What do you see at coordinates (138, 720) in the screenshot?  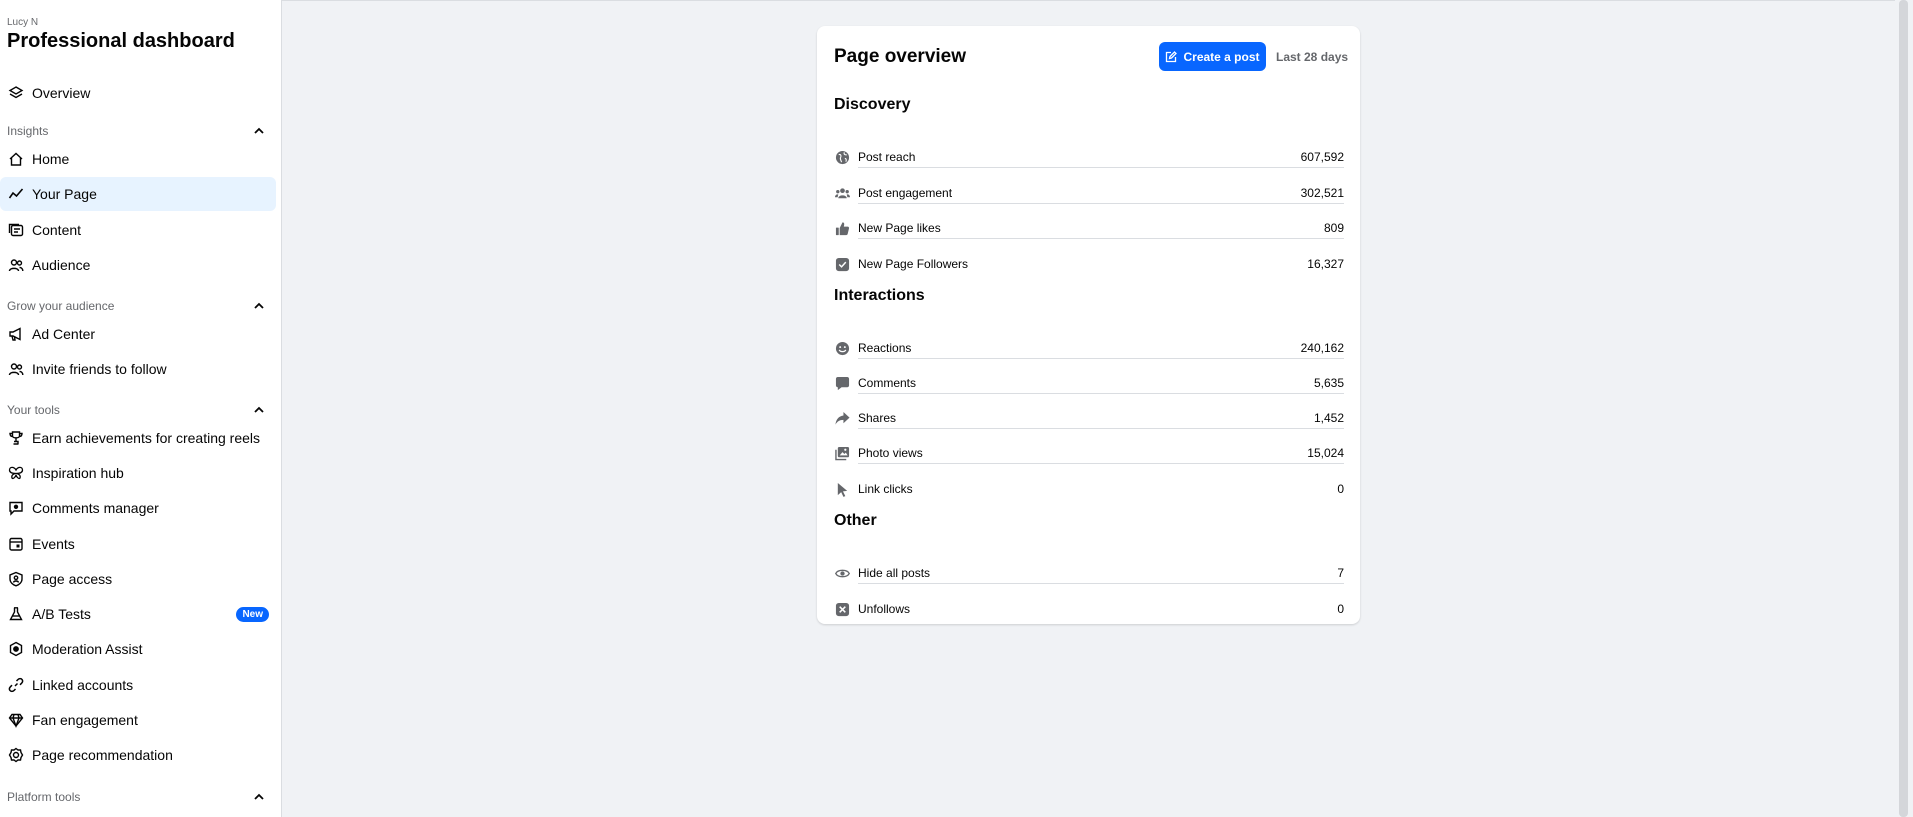 I see `sidebar-item-fan-engagement: Fan engagement` at bounding box center [138, 720].